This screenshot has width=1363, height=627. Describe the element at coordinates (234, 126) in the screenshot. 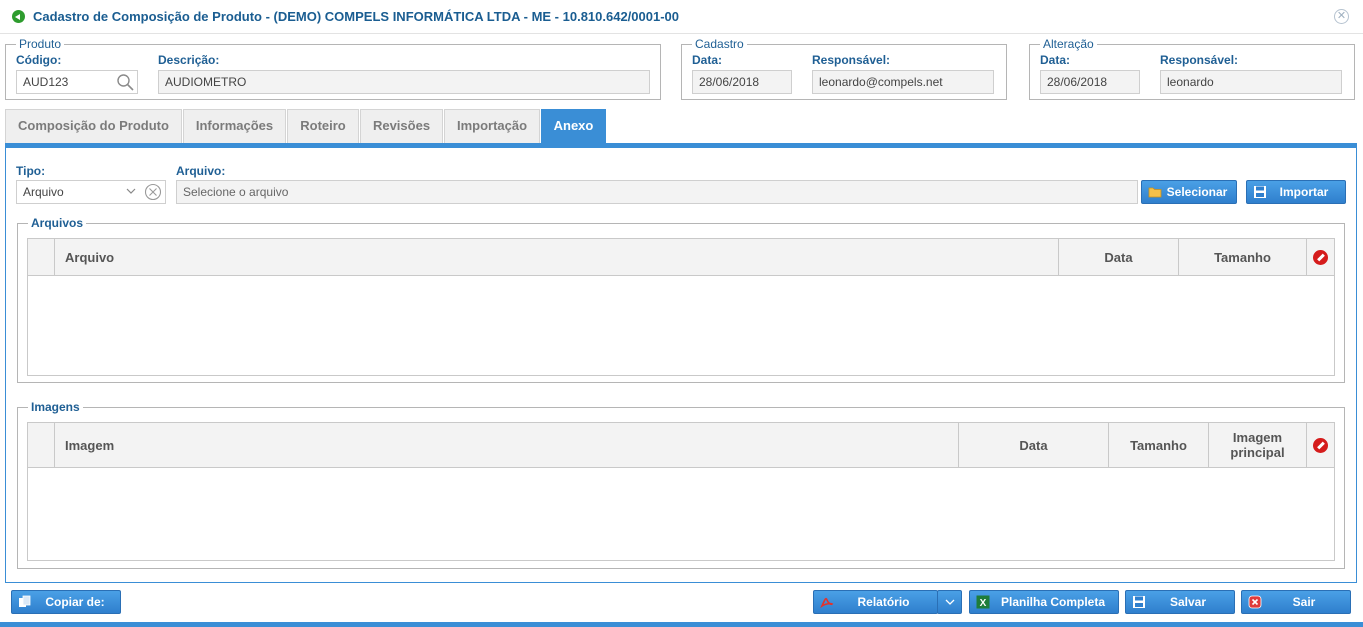

I see `tab-informacoes: Informações` at that location.